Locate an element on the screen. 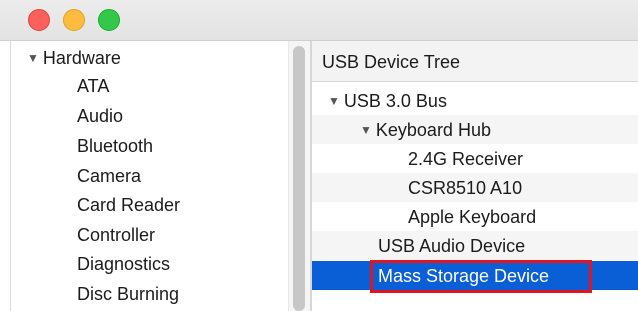 Image resolution: width=638 pixels, height=311 pixels. sidebar-item-diagnostics: Diagnostics is located at coordinates (123, 264).